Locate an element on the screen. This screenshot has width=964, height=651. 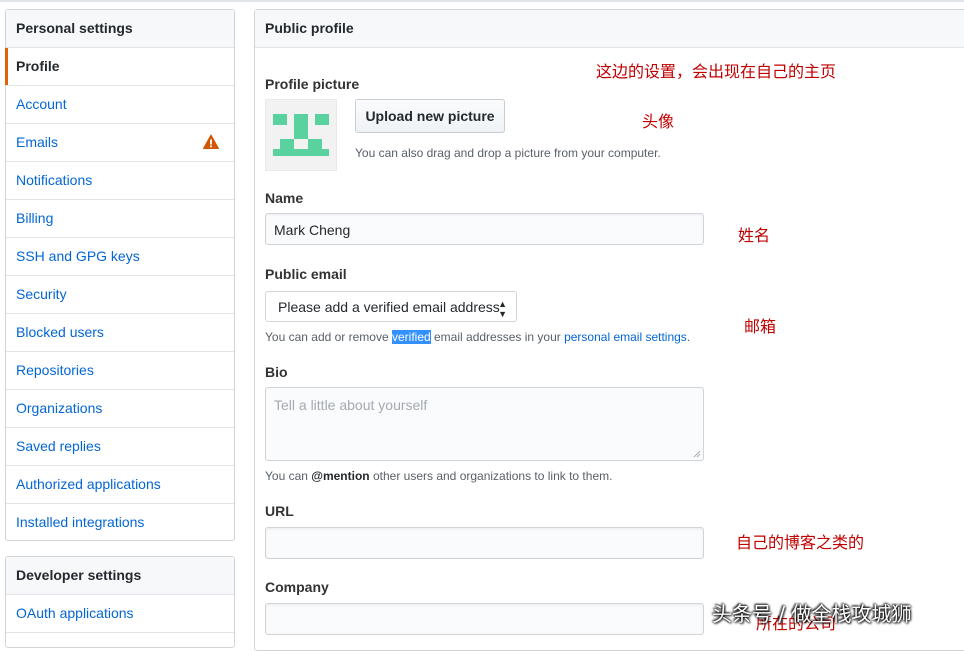
bio-textarea: Tell a little about yourself is located at coordinates (484, 424).